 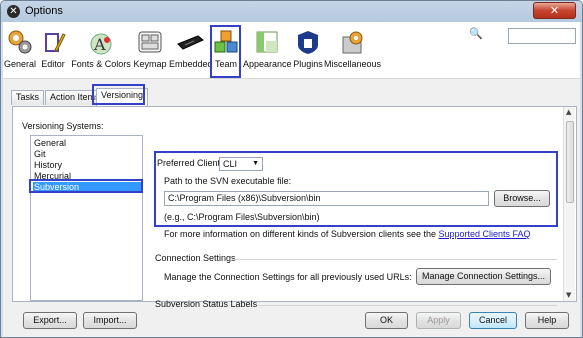 I want to click on fonts-colors-icon: A, so click(x=101, y=42).